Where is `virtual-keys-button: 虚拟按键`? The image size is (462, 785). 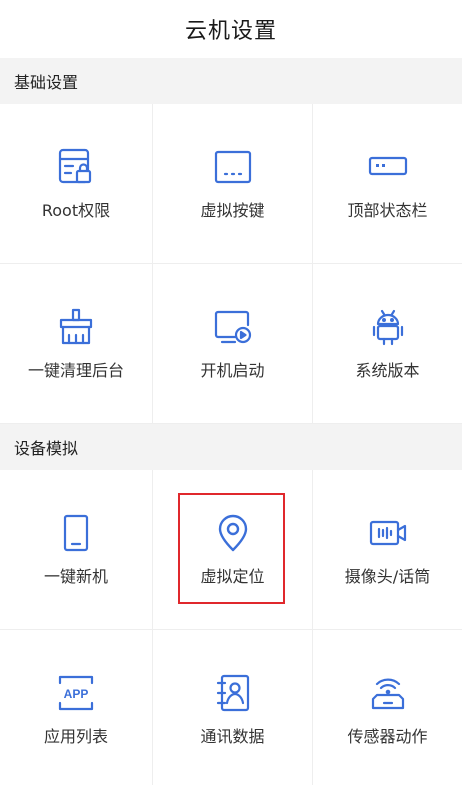
virtual-keys-button: 虚拟按键 is located at coordinates (233, 184).